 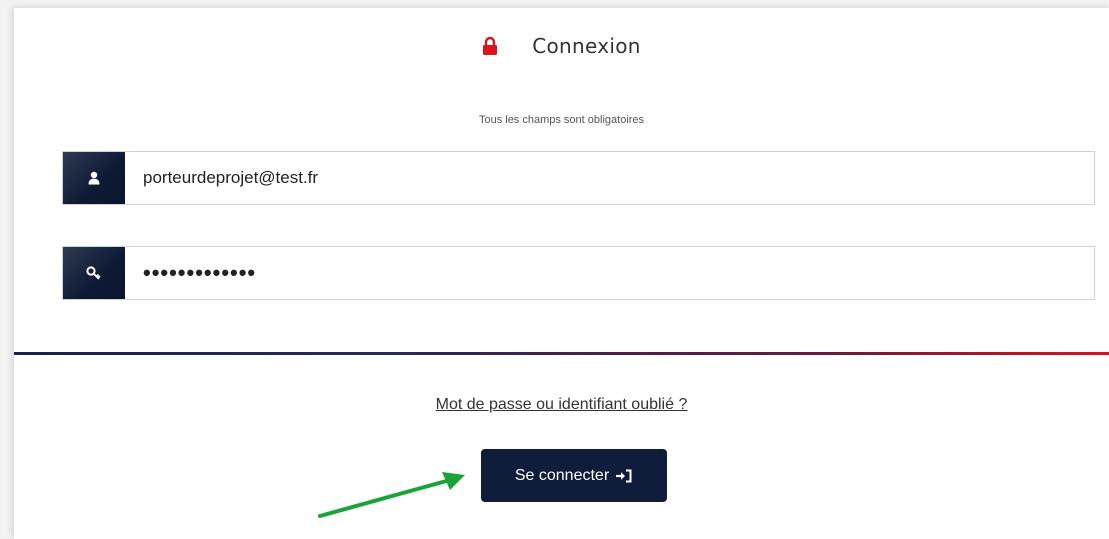 I want to click on green-arrow-annotation, so click(x=391, y=495).